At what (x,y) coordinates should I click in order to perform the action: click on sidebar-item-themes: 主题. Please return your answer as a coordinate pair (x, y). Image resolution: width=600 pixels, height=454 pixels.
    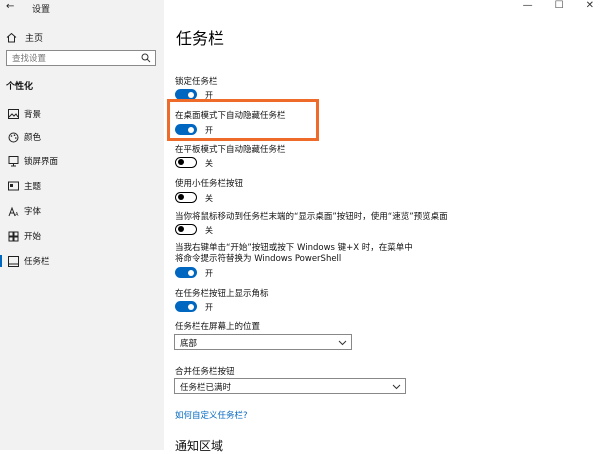
    Looking at the image, I should click on (82, 186).